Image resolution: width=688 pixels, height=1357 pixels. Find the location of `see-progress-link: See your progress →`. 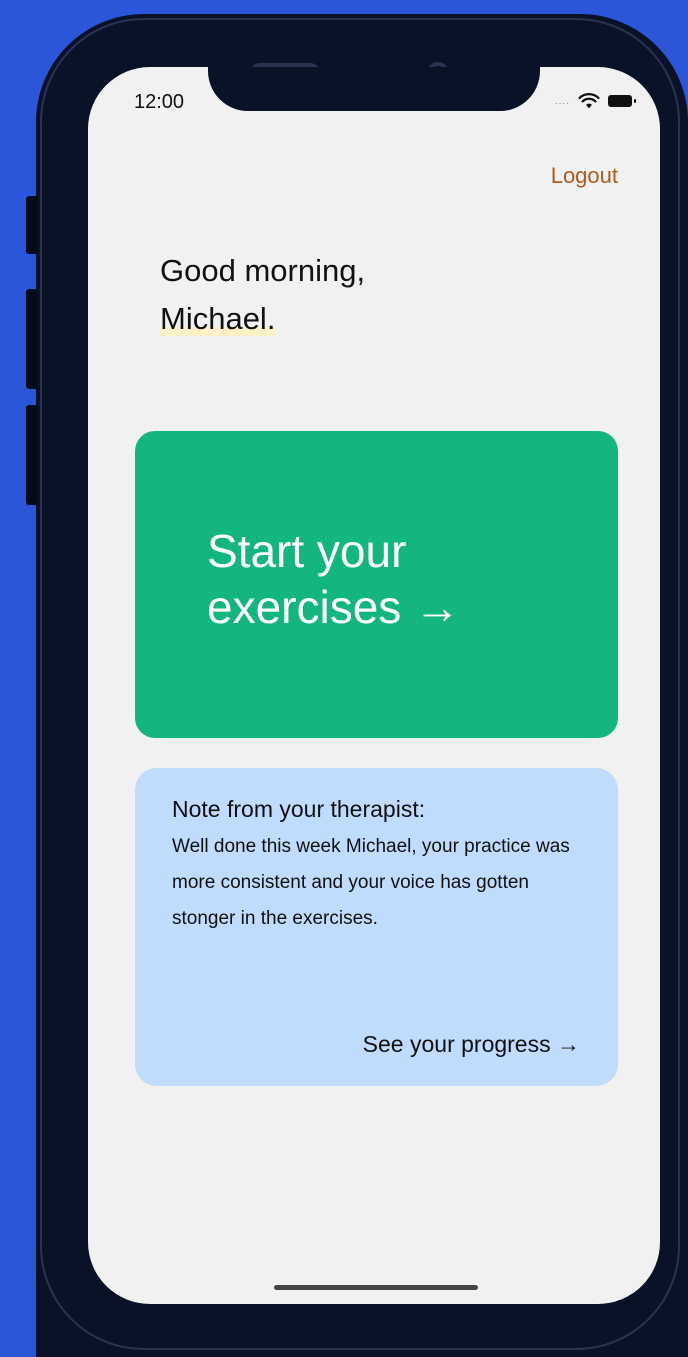

see-progress-link: See your progress → is located at coordinates (471, 1044).